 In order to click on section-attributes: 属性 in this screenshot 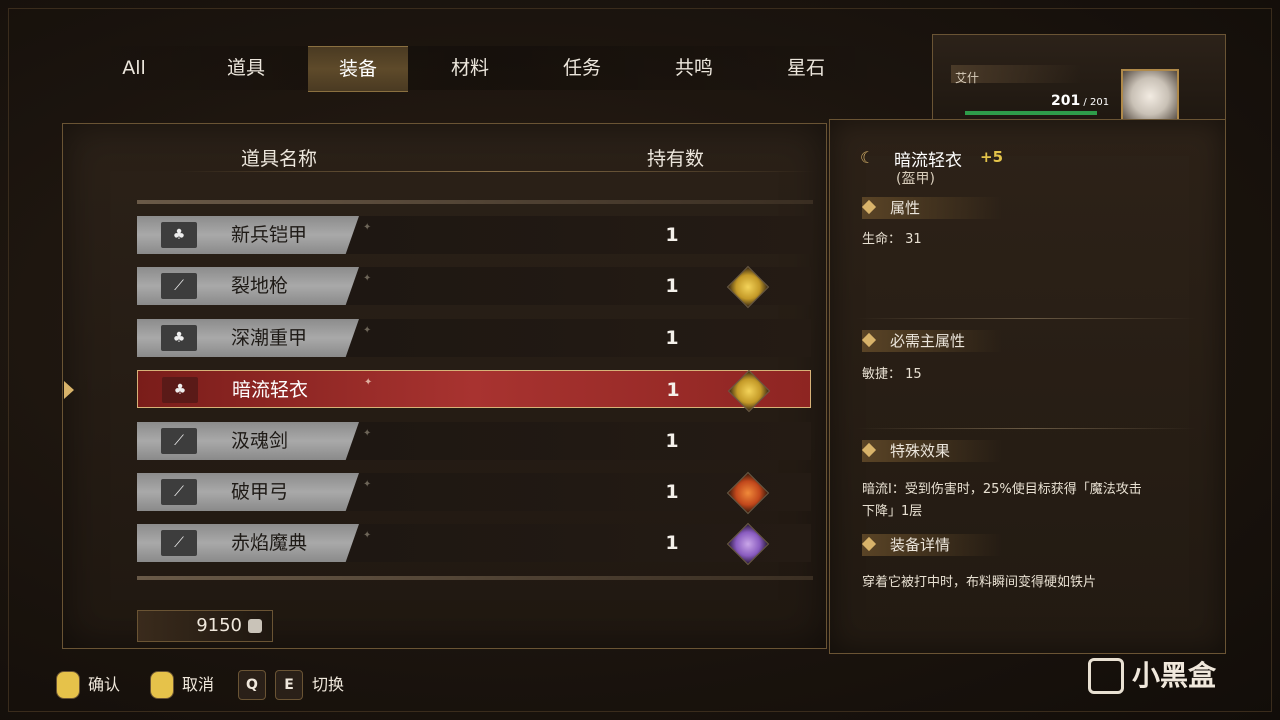, I will do `click(931, 208)`.